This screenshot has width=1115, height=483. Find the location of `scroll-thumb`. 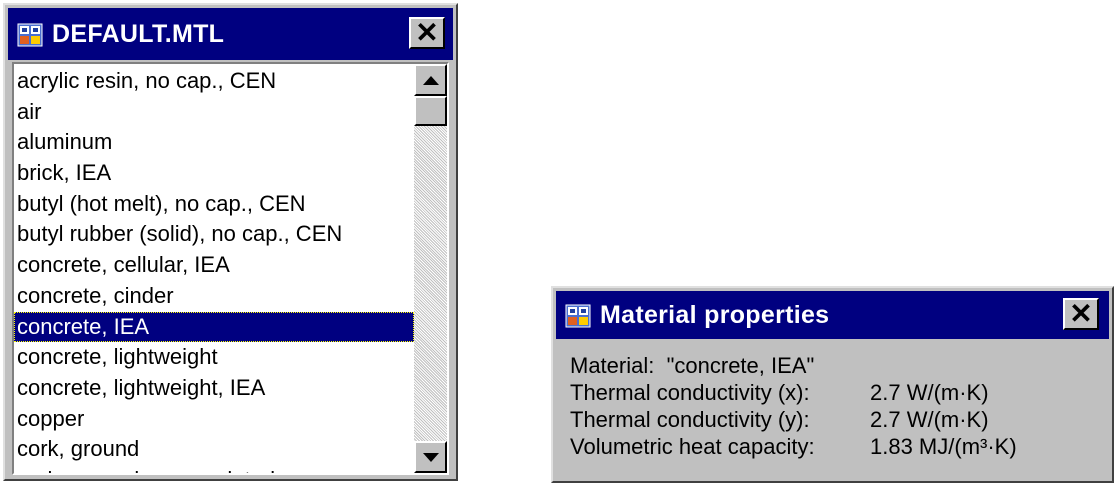

scroll-thumb is located at coordinates (430, 111).